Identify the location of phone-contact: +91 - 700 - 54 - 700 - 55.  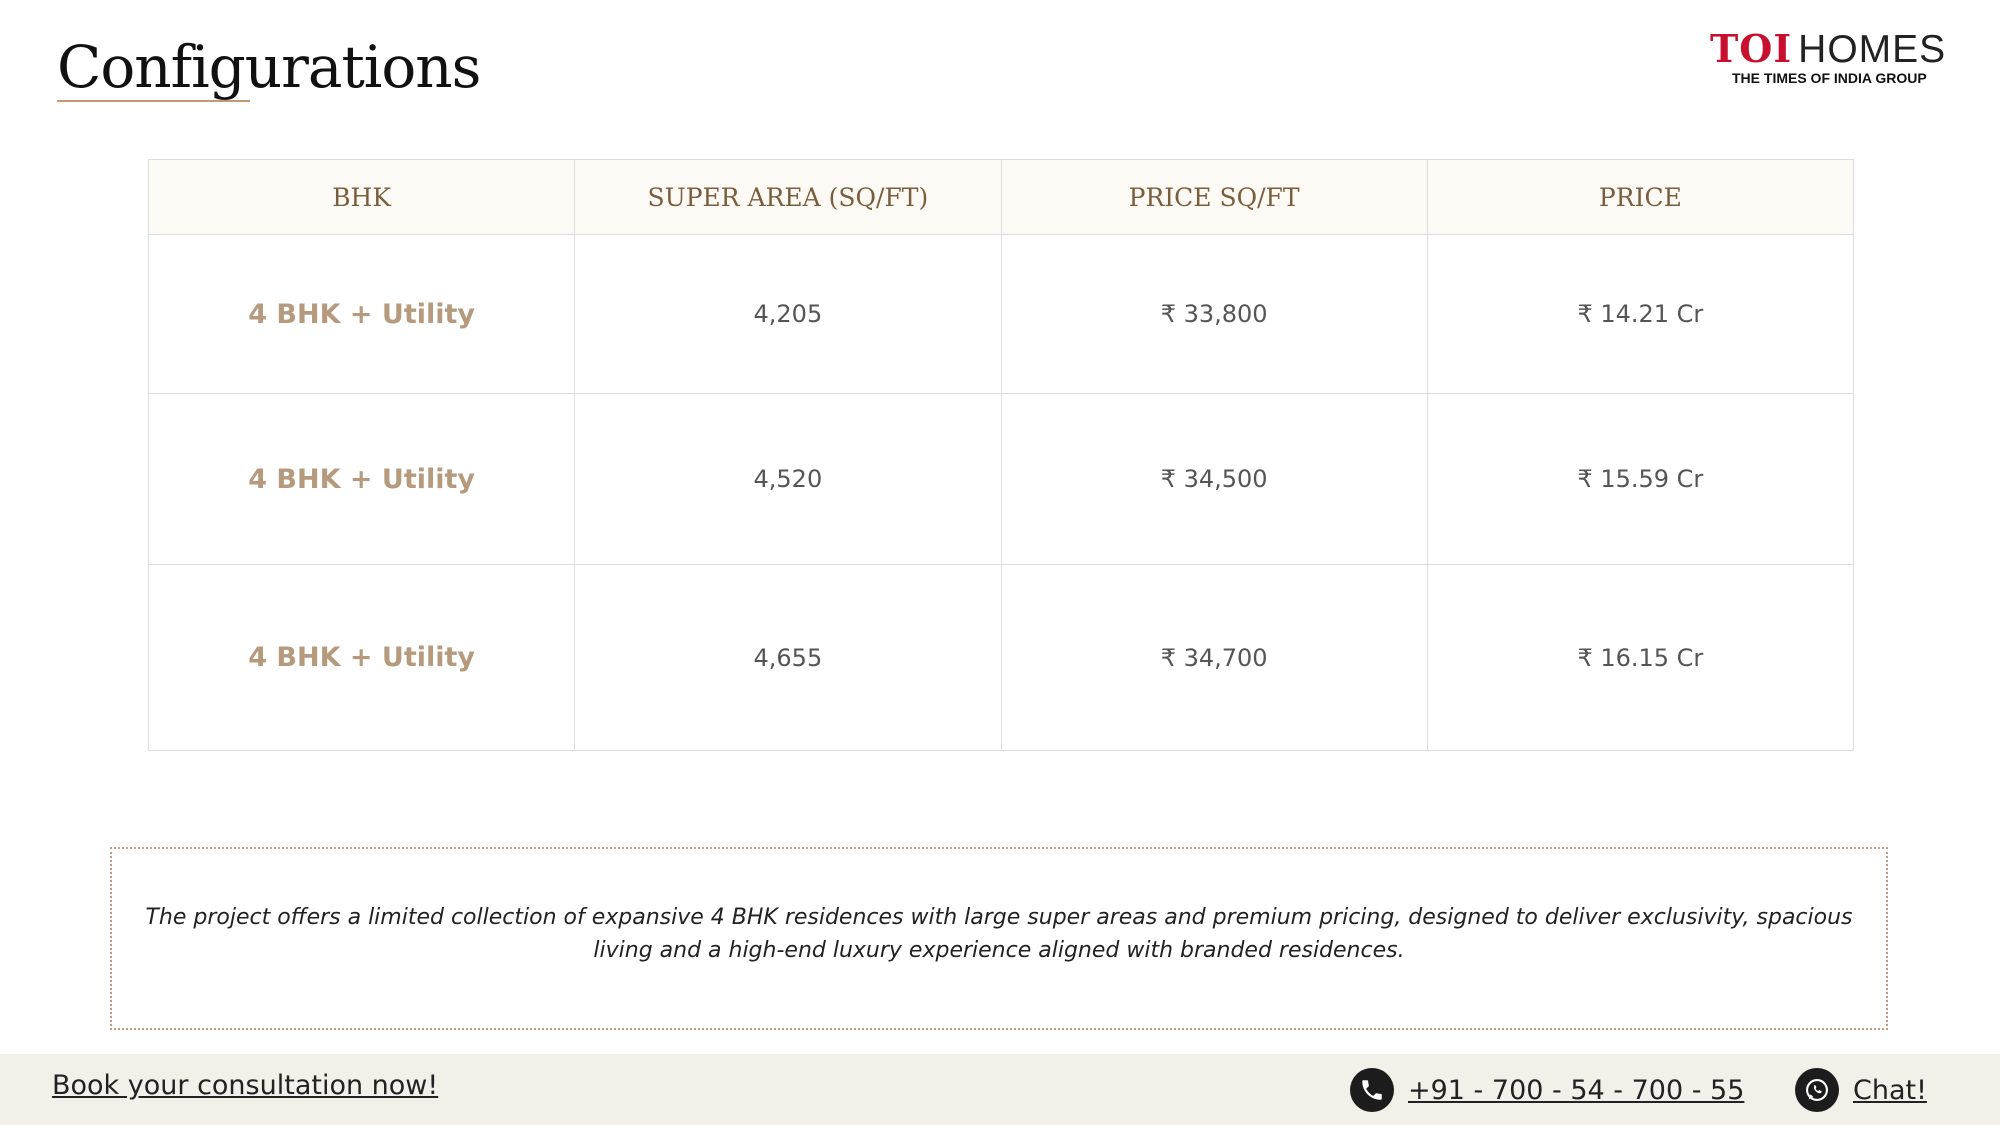
(1547, 1090).